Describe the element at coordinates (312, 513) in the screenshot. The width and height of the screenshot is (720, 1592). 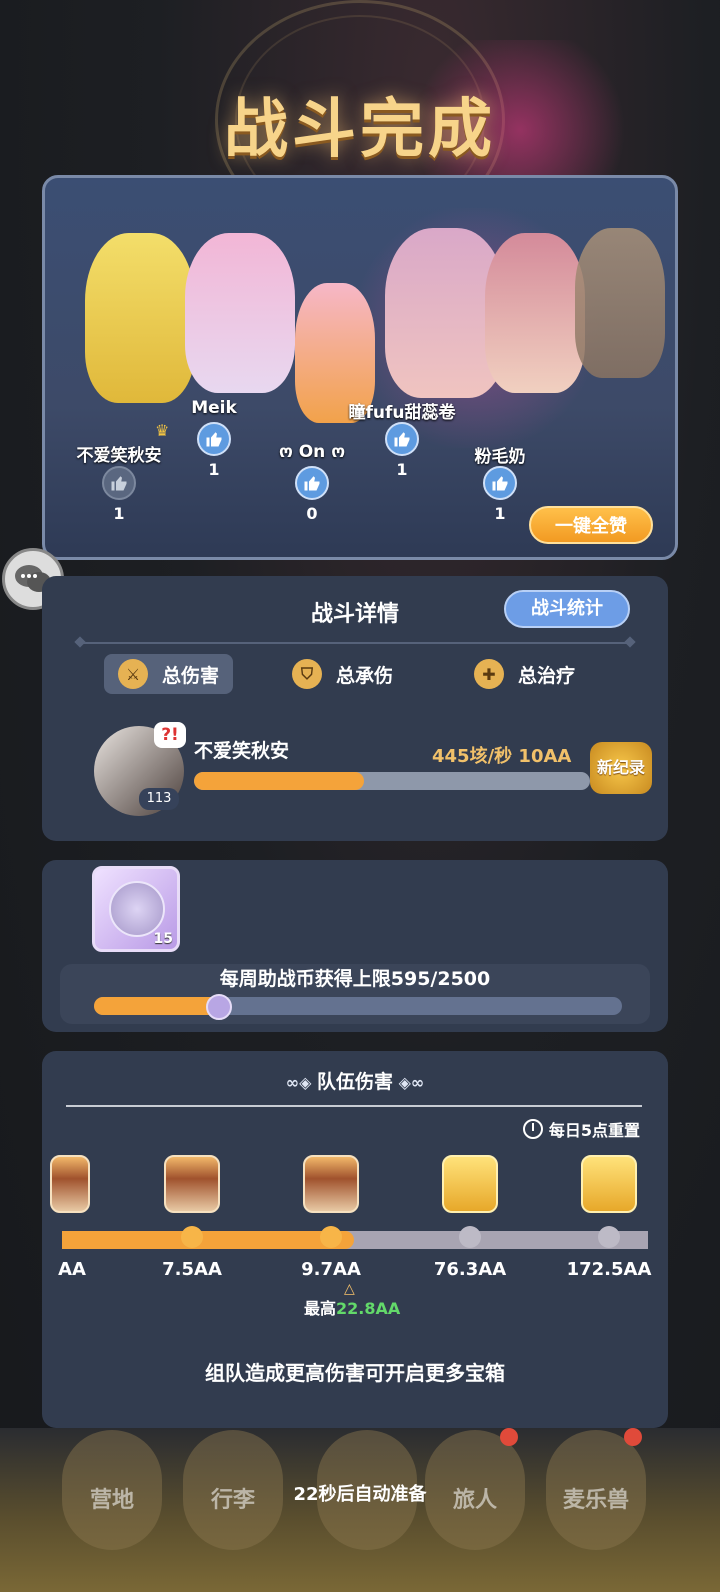
I see `like-count: 0` at that location.